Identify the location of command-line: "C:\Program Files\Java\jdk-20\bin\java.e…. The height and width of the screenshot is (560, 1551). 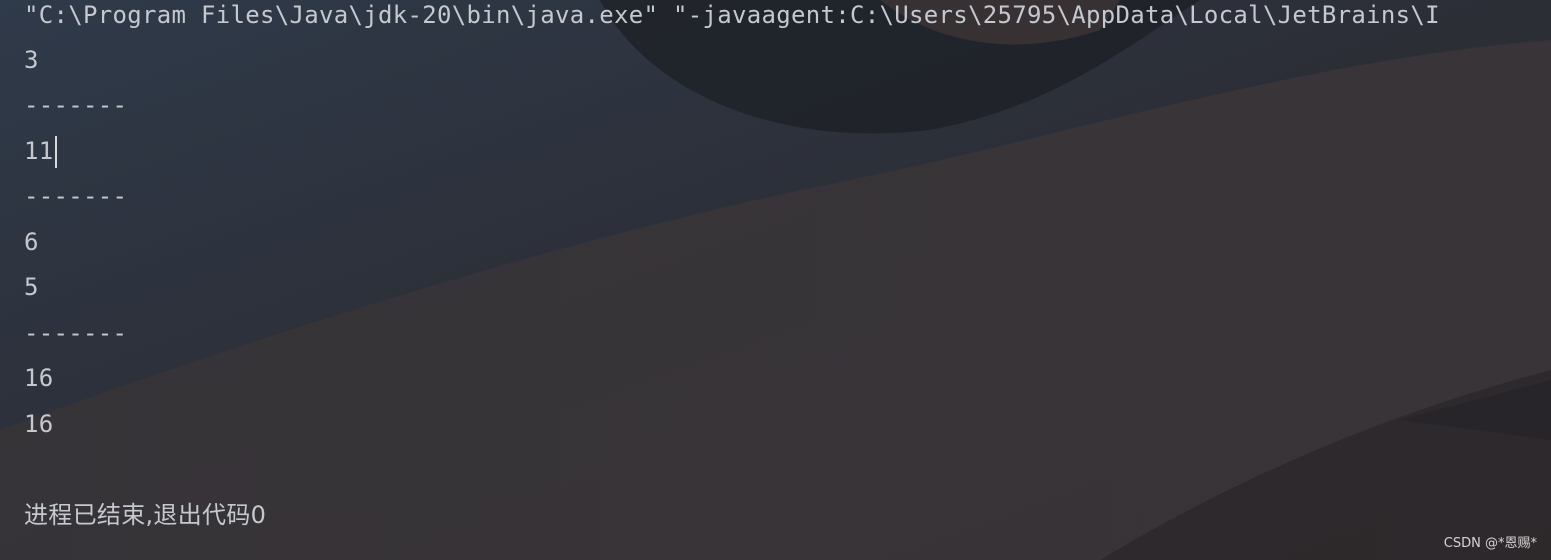
(732, 15).